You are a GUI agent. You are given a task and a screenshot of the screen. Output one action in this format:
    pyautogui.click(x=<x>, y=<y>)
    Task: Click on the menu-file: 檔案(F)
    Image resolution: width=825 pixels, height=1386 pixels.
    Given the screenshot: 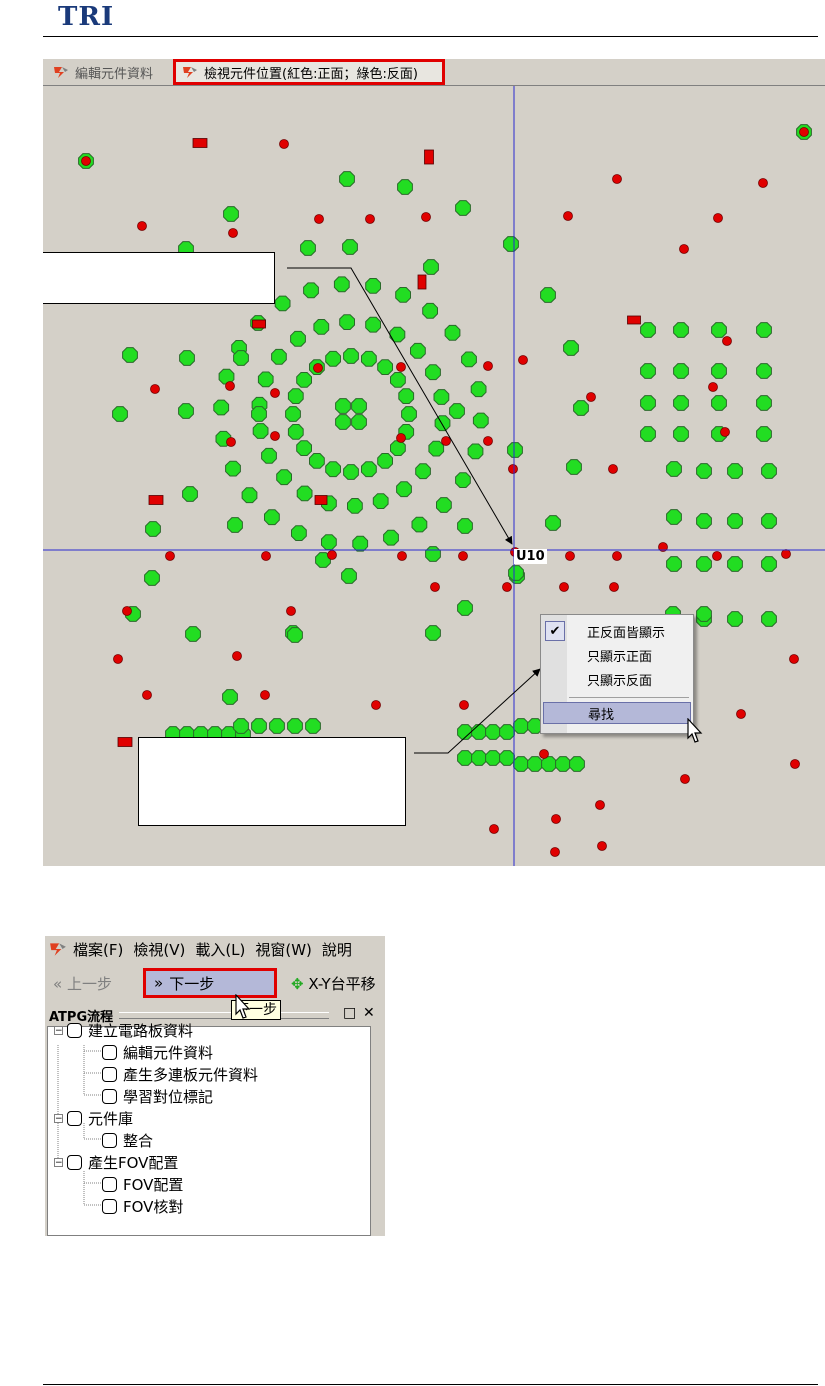 What is the action you would take?
    pyautogui.click(x=98, y=949)
    